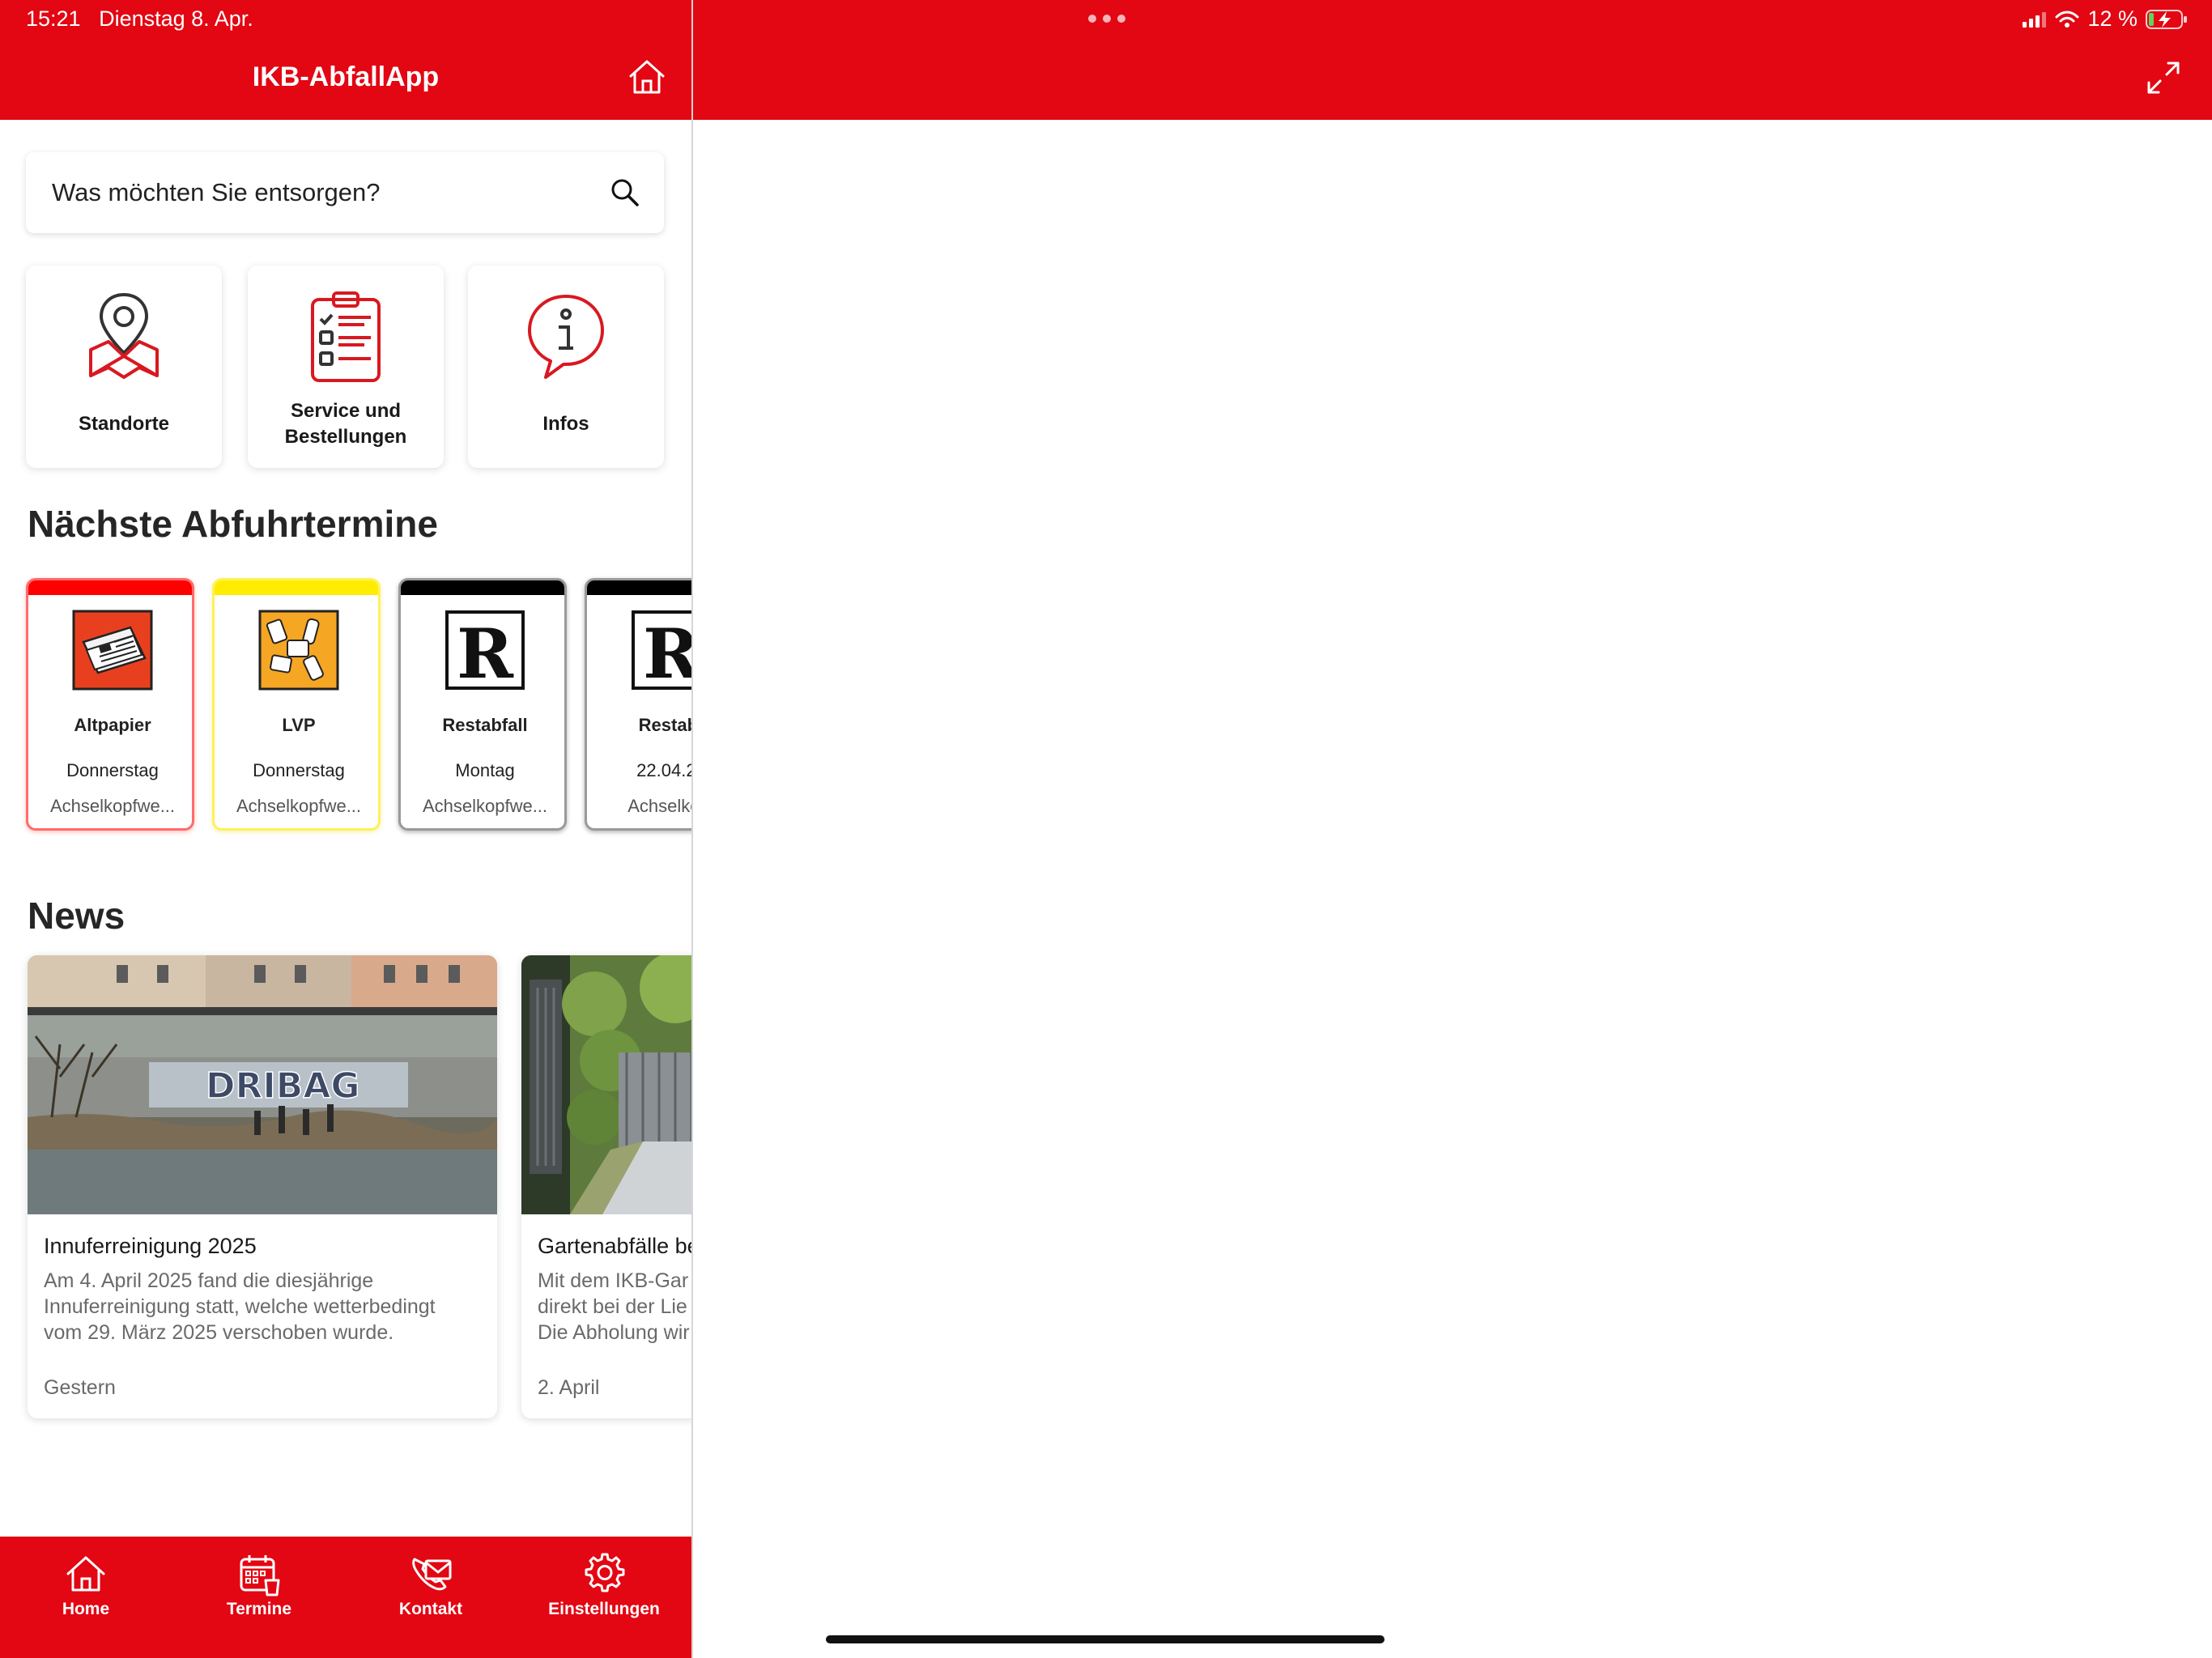 The image size is (2212, 1658). What do you see at coordinates (625, 192) in the screenshot?
I see `search-icon` at bounding box center [625, 192].